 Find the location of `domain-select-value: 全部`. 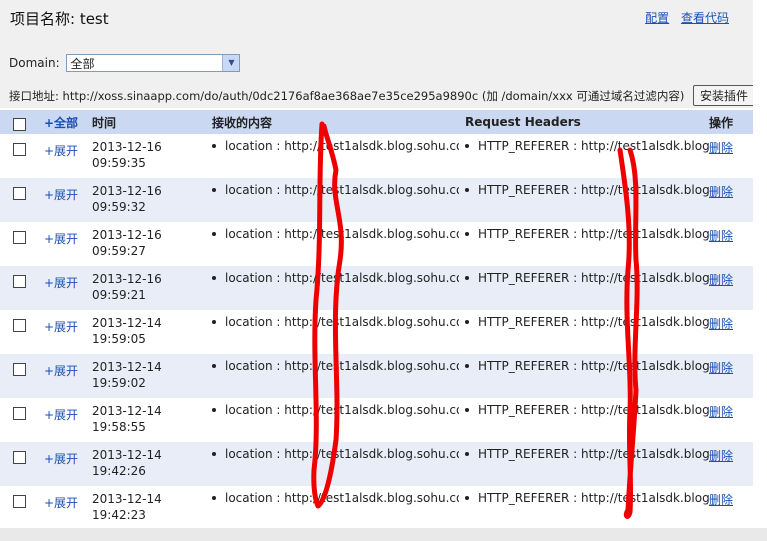

domain-select-value: 全部 is located at coordinates (82, 64).